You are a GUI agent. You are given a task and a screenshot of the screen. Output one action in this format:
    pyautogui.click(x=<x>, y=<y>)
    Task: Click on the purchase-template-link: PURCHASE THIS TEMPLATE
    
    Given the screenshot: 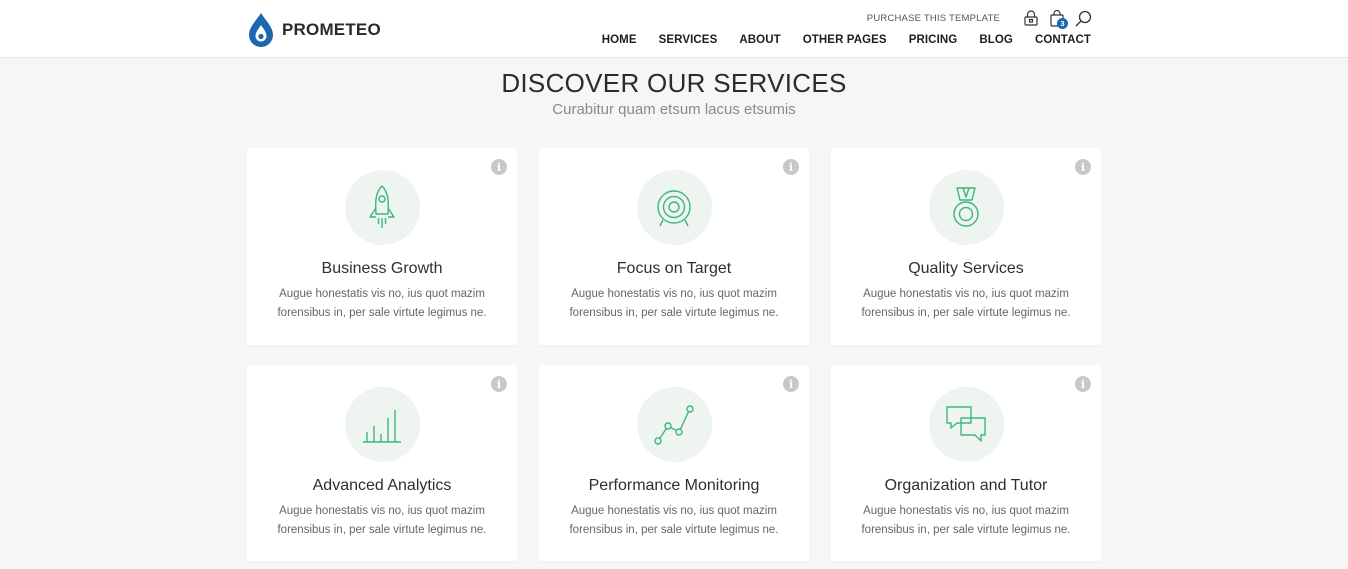 What is the action you would take?
    pyautogui.click(x=933, y=18)
    